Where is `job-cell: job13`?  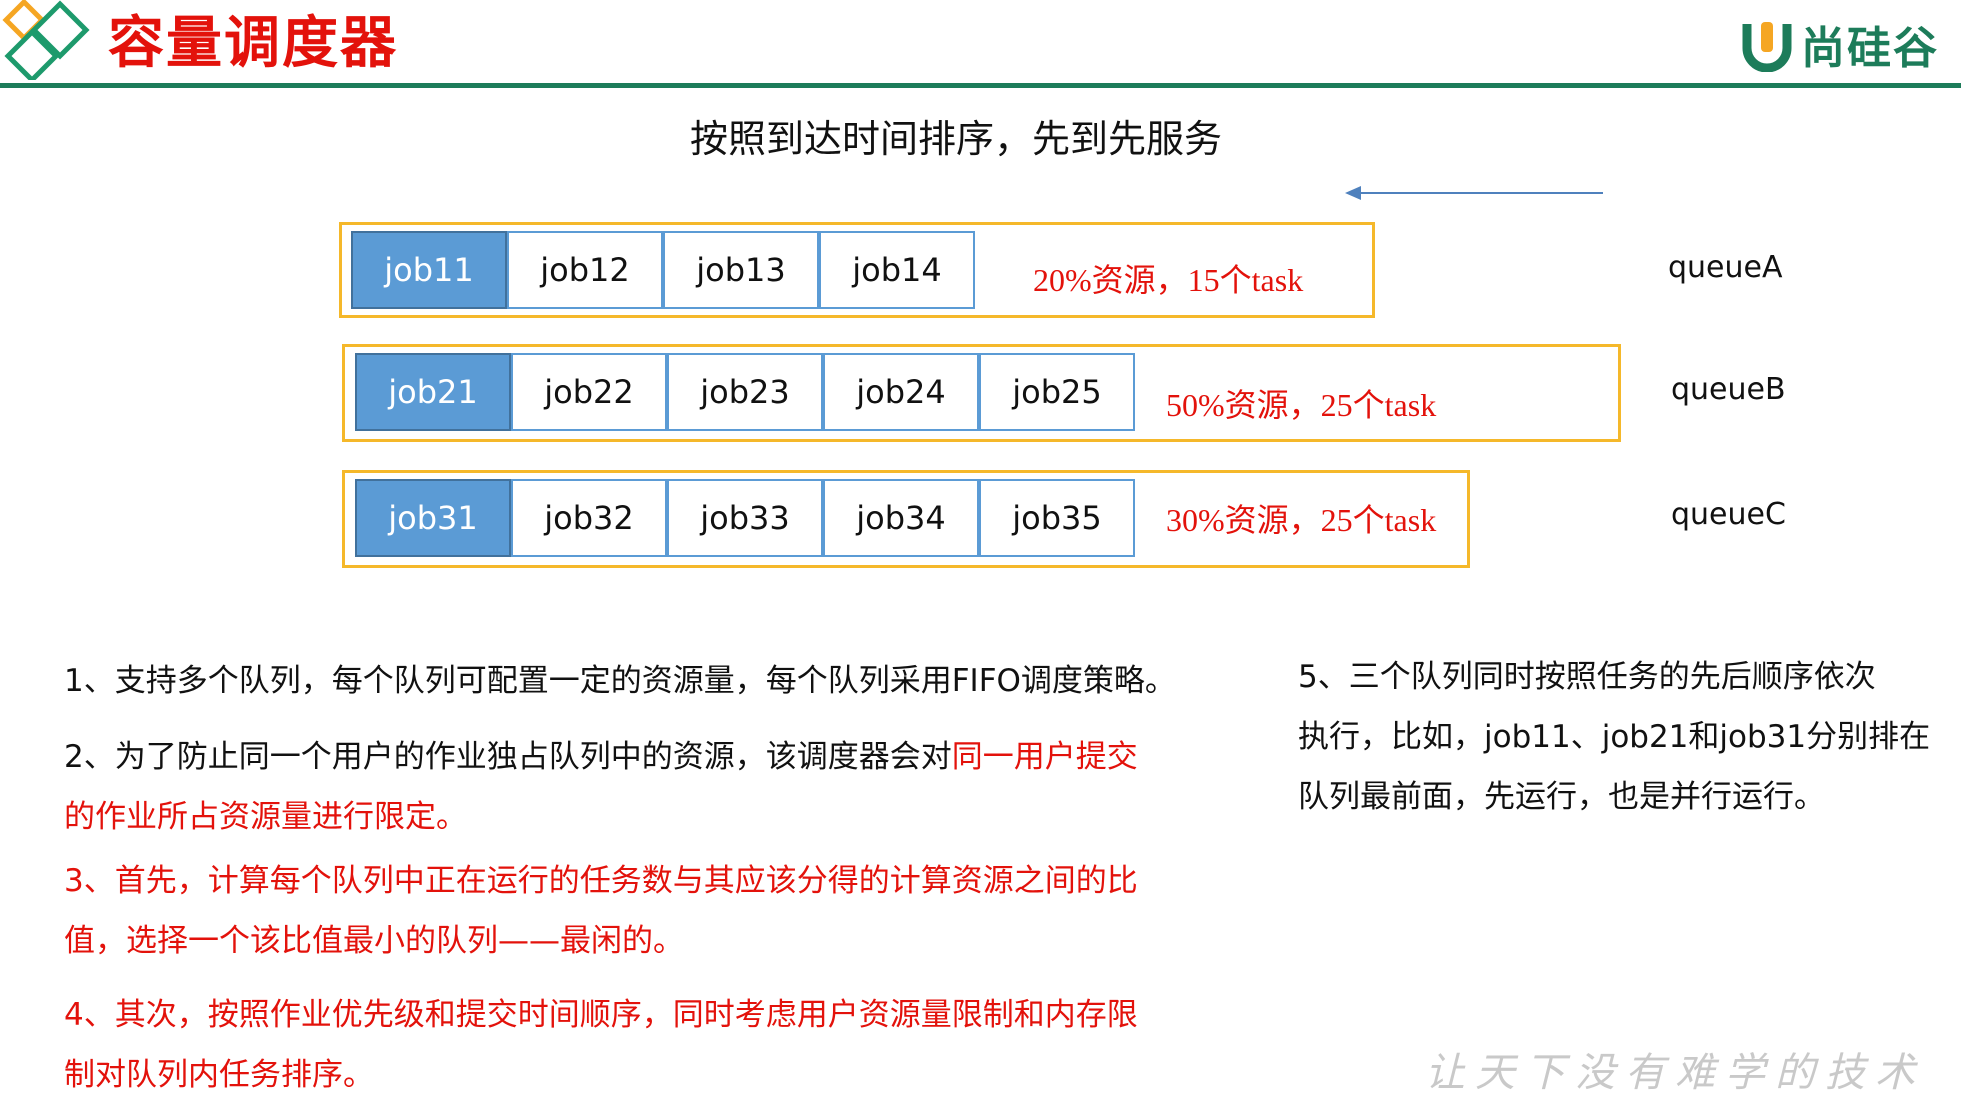 job-cell: job13 is located at coordinates (741, 270).